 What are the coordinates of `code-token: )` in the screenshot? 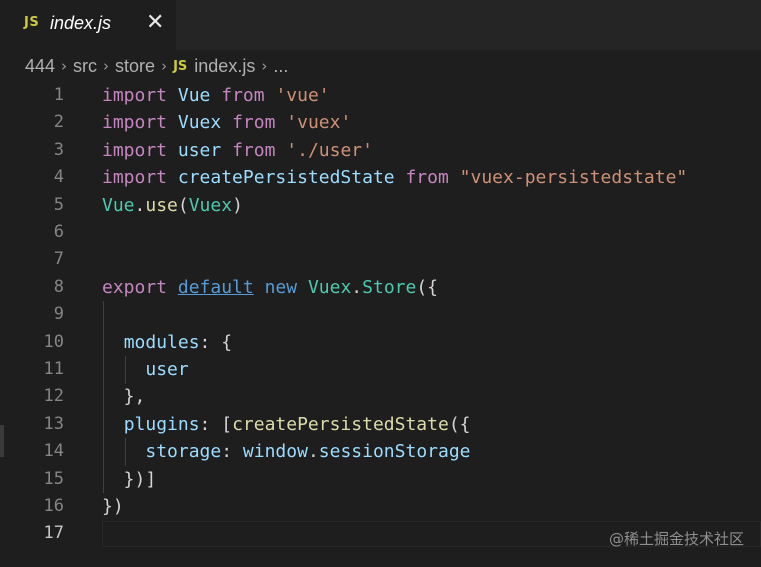 It's located at (237, 205).